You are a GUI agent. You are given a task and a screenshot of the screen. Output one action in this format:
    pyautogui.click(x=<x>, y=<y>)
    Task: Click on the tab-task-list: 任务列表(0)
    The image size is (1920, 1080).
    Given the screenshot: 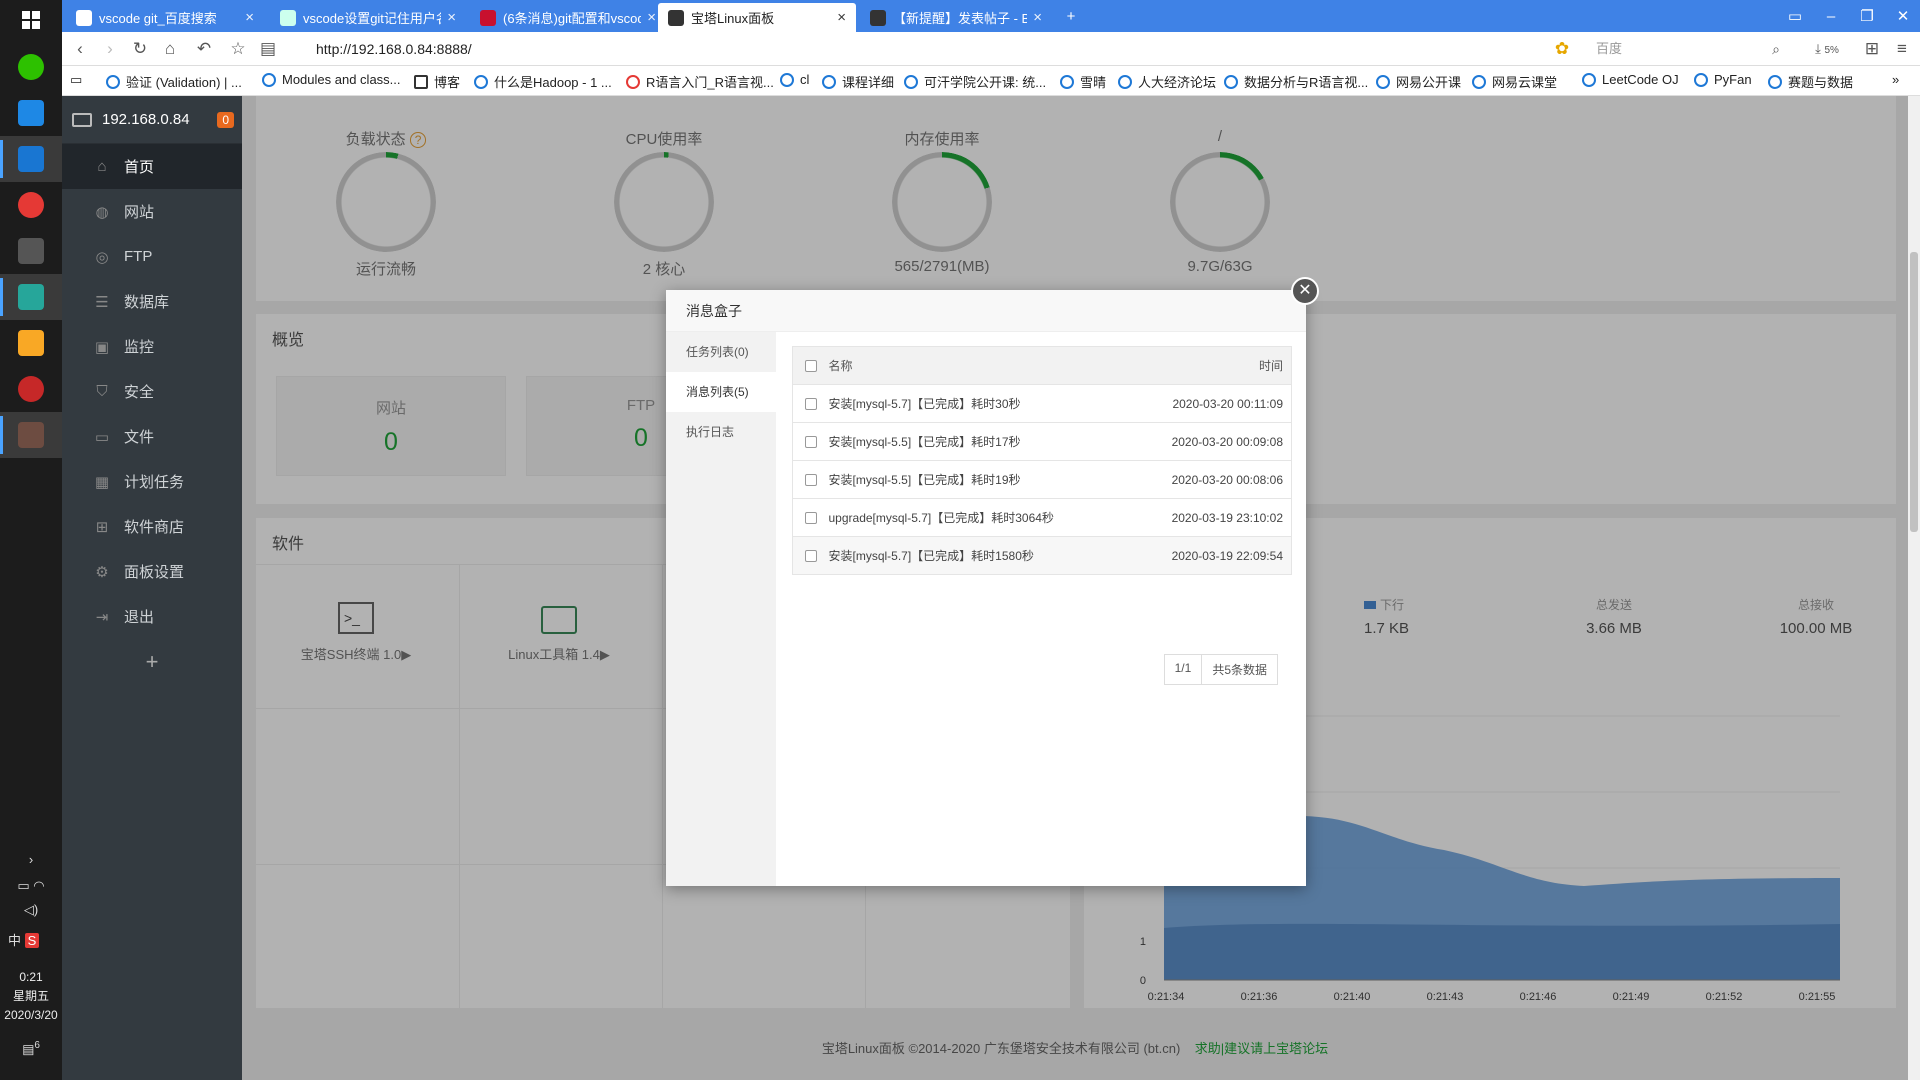 What is the action you would take?
    pyautogui.click(x=721, y=352)
    